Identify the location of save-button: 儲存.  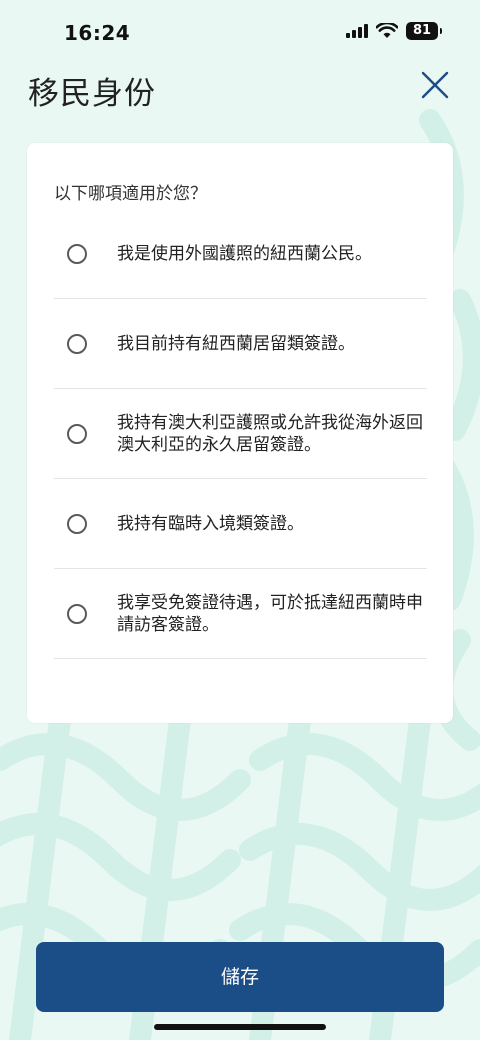
(240, 977).